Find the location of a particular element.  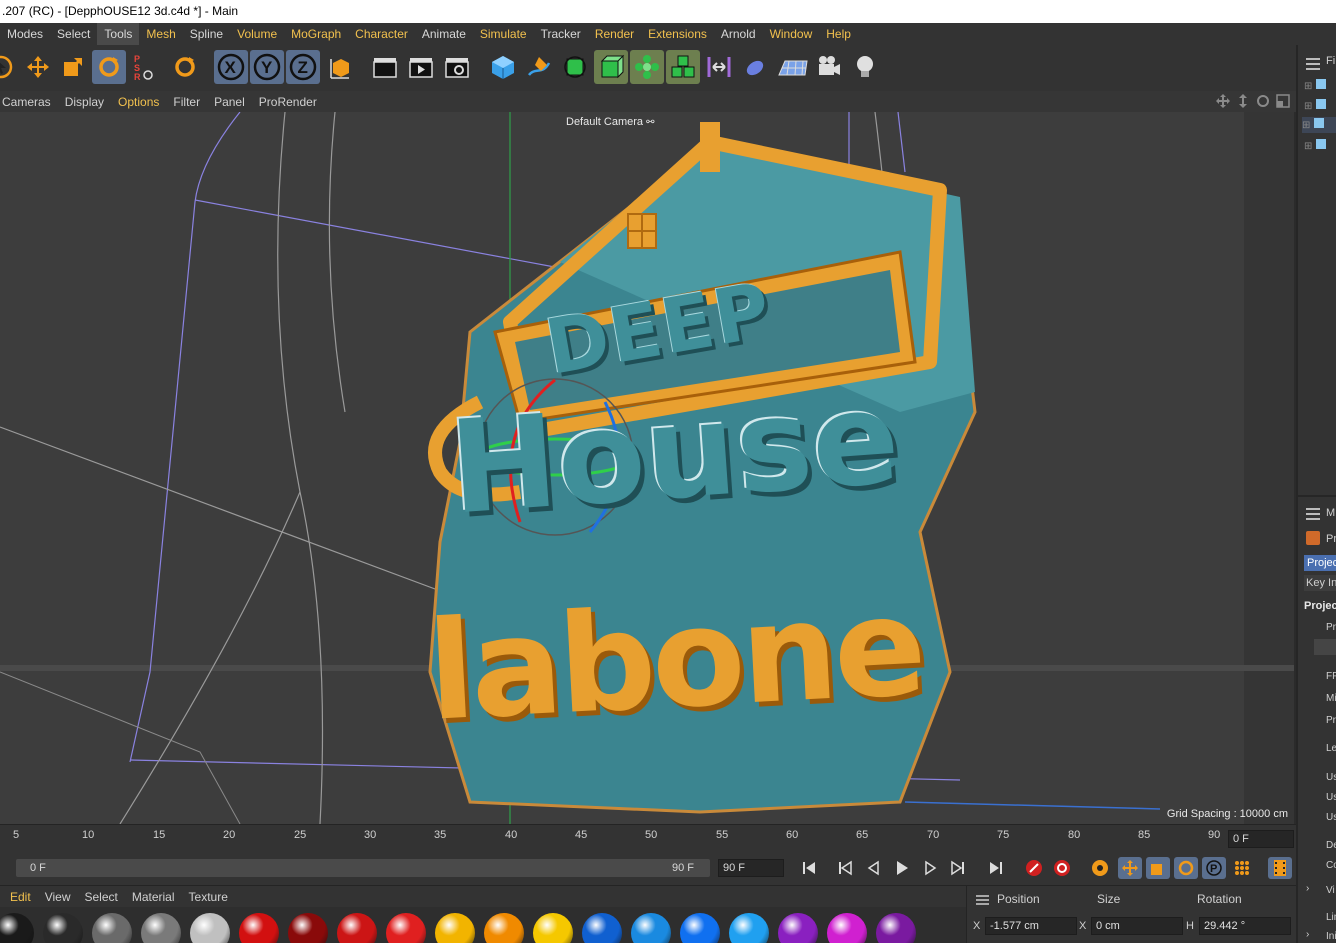

zoom-view-icon is located at coordinates (1243, 101).